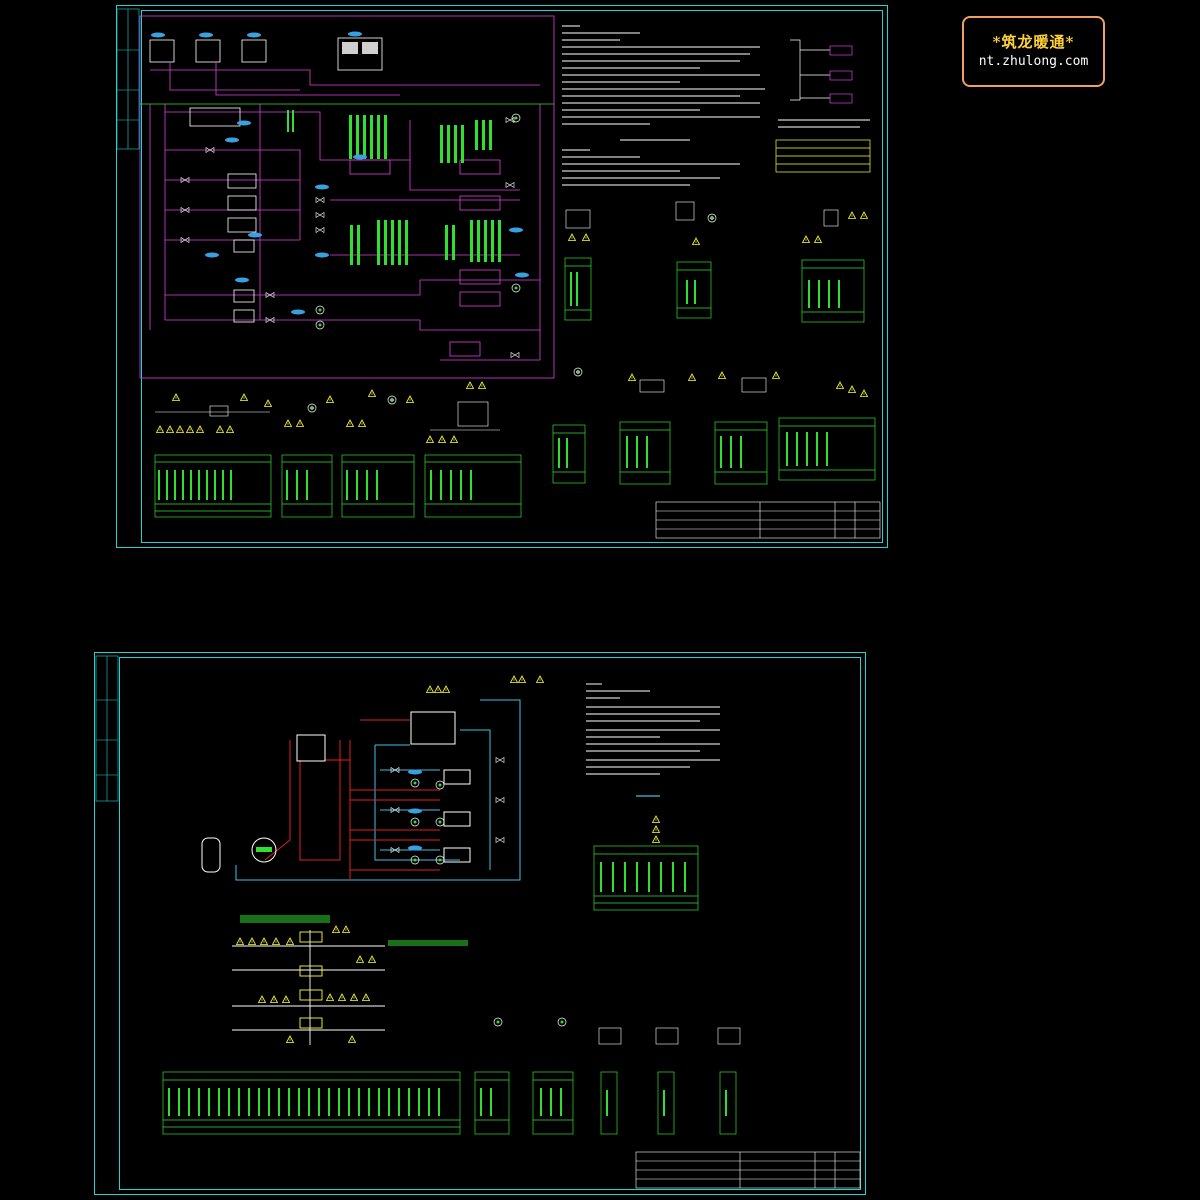  I want to click on process-diagram-top, so click(347, 197).